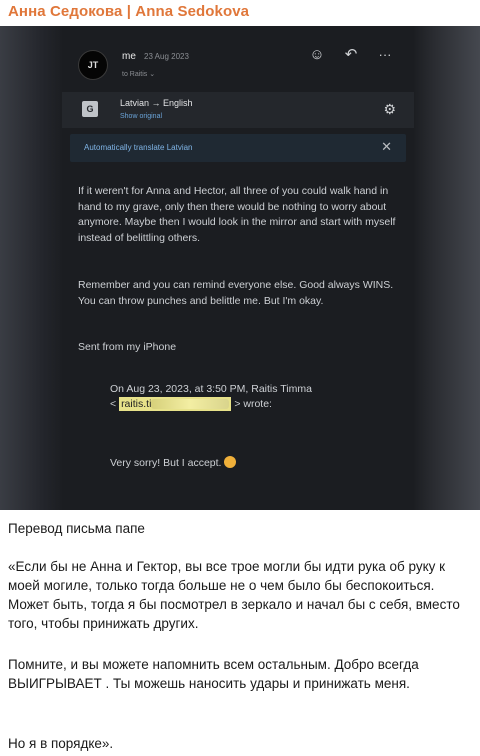  What do you see at coordinates (230, 462) in the screenshot?
I see `sad-face-icon` at bounding box center [230, 462].